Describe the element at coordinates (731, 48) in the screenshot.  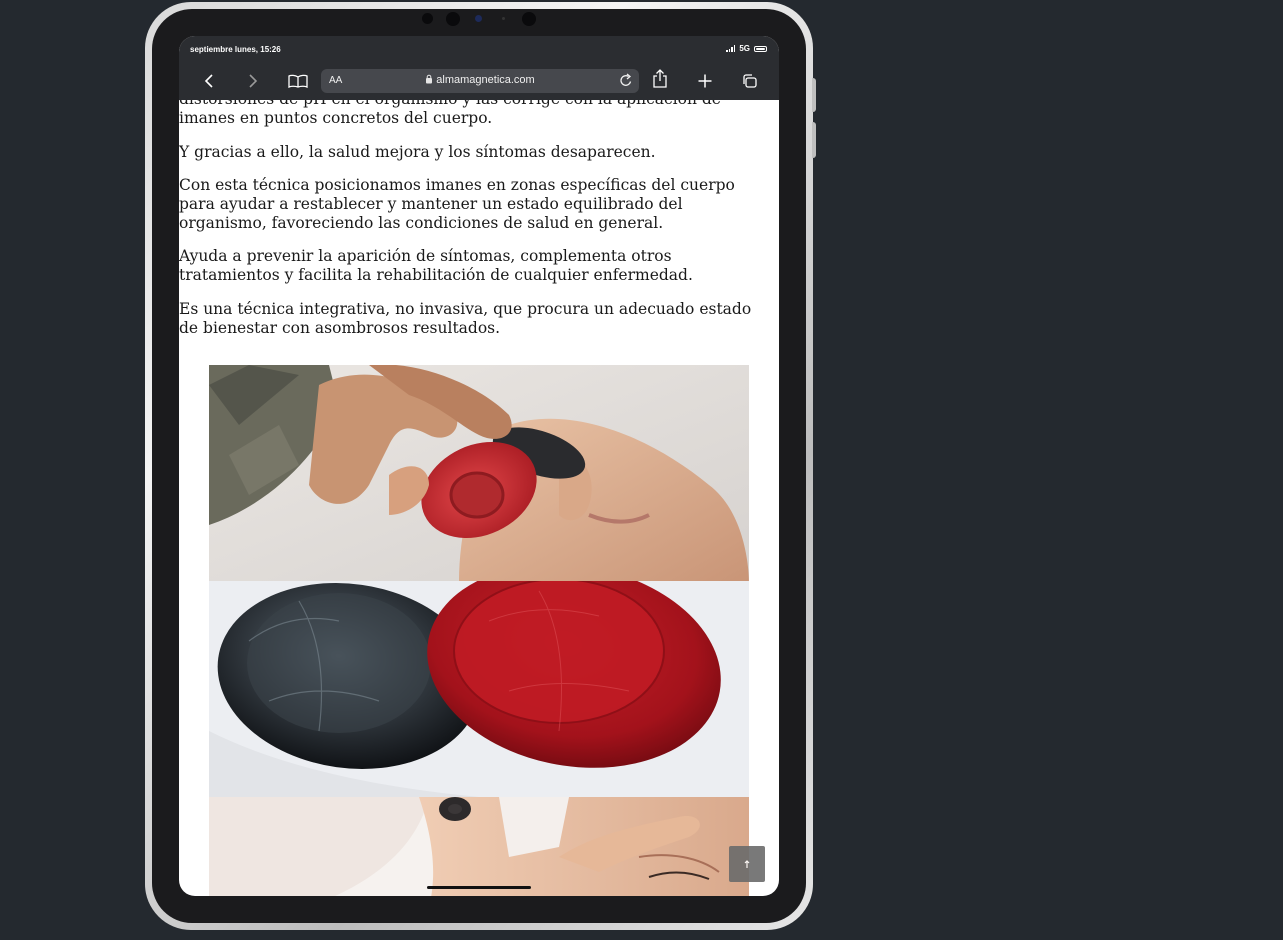
I see `signal-icon` at that location.